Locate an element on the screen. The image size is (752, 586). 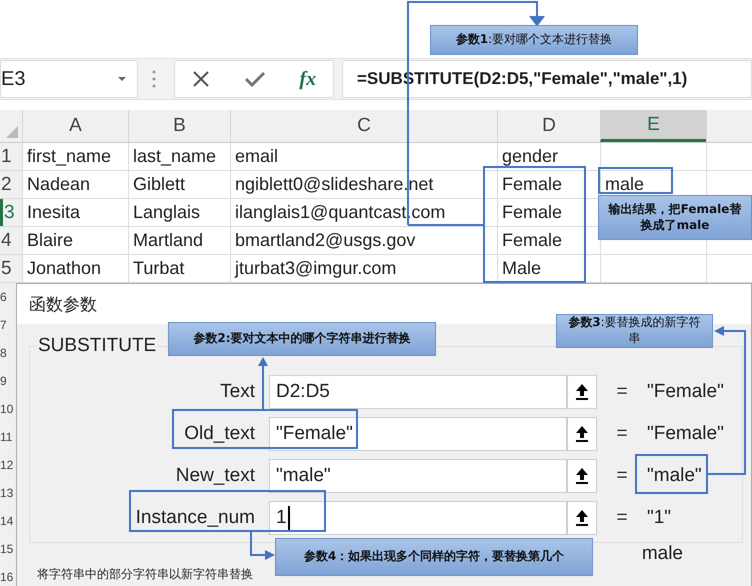
triangle-icon is located at coordinates (12, 132).